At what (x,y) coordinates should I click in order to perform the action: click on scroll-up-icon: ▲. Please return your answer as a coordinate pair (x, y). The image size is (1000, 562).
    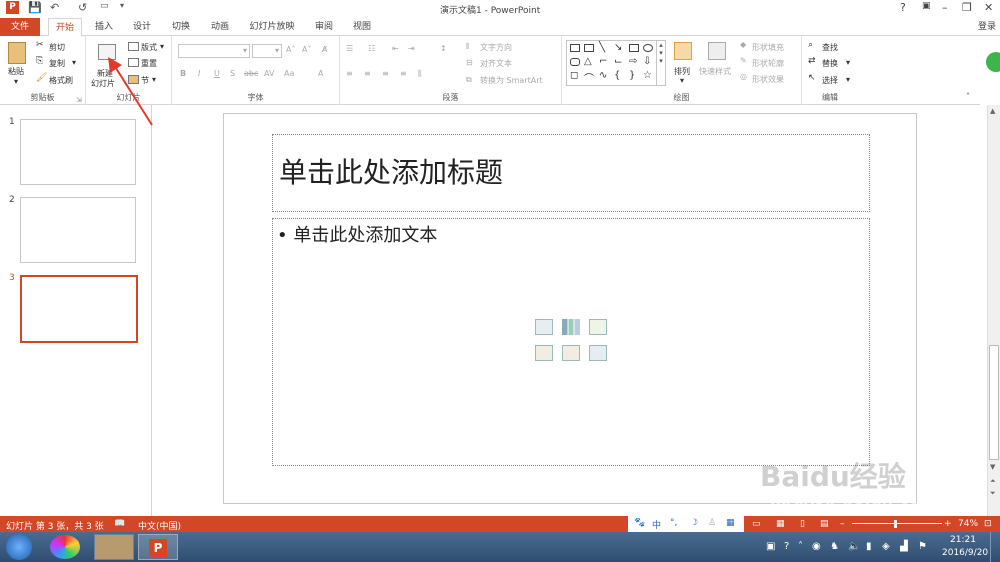
    Looking at the image, I should click on (992, 111).